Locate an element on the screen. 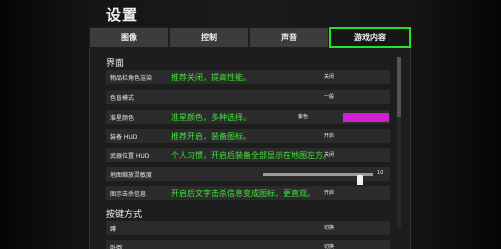 The width and height of the screenshot is (501, 249). setting-label: 装备 HUD is located at coordinates (124, 137).